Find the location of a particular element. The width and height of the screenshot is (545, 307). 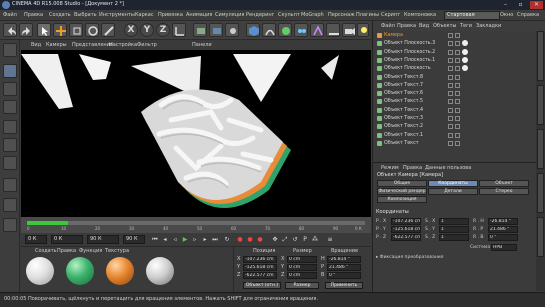

material-swatch-orange is located at coordinates (120, 271).